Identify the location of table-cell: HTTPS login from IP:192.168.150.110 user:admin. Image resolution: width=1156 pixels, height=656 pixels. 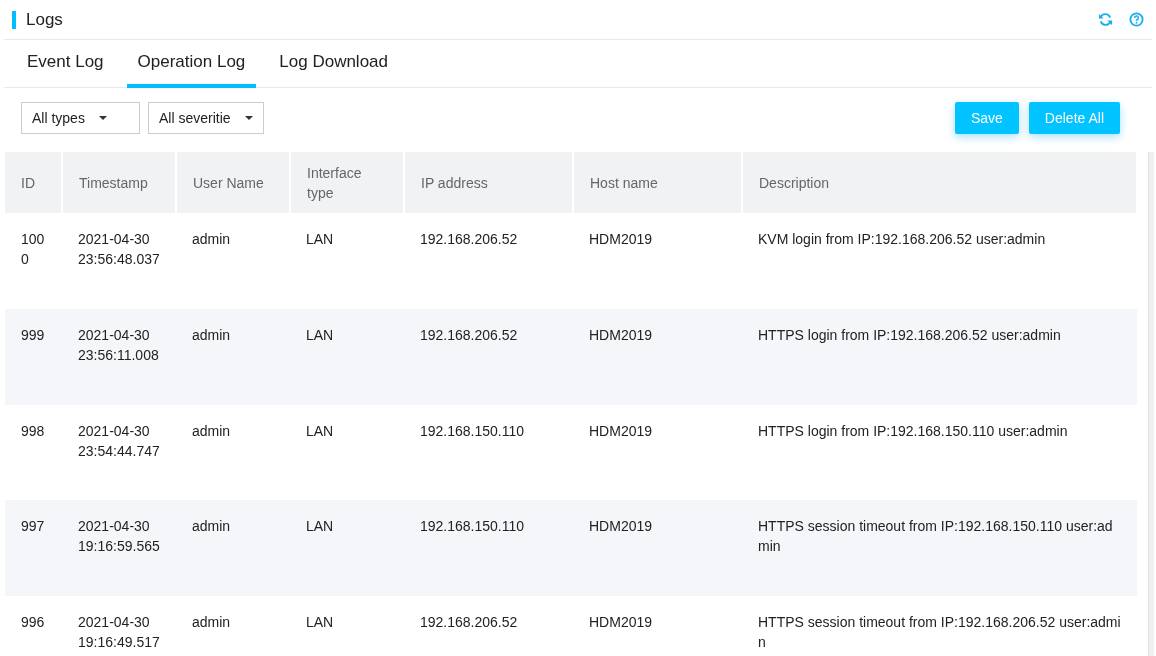
(939, 452).